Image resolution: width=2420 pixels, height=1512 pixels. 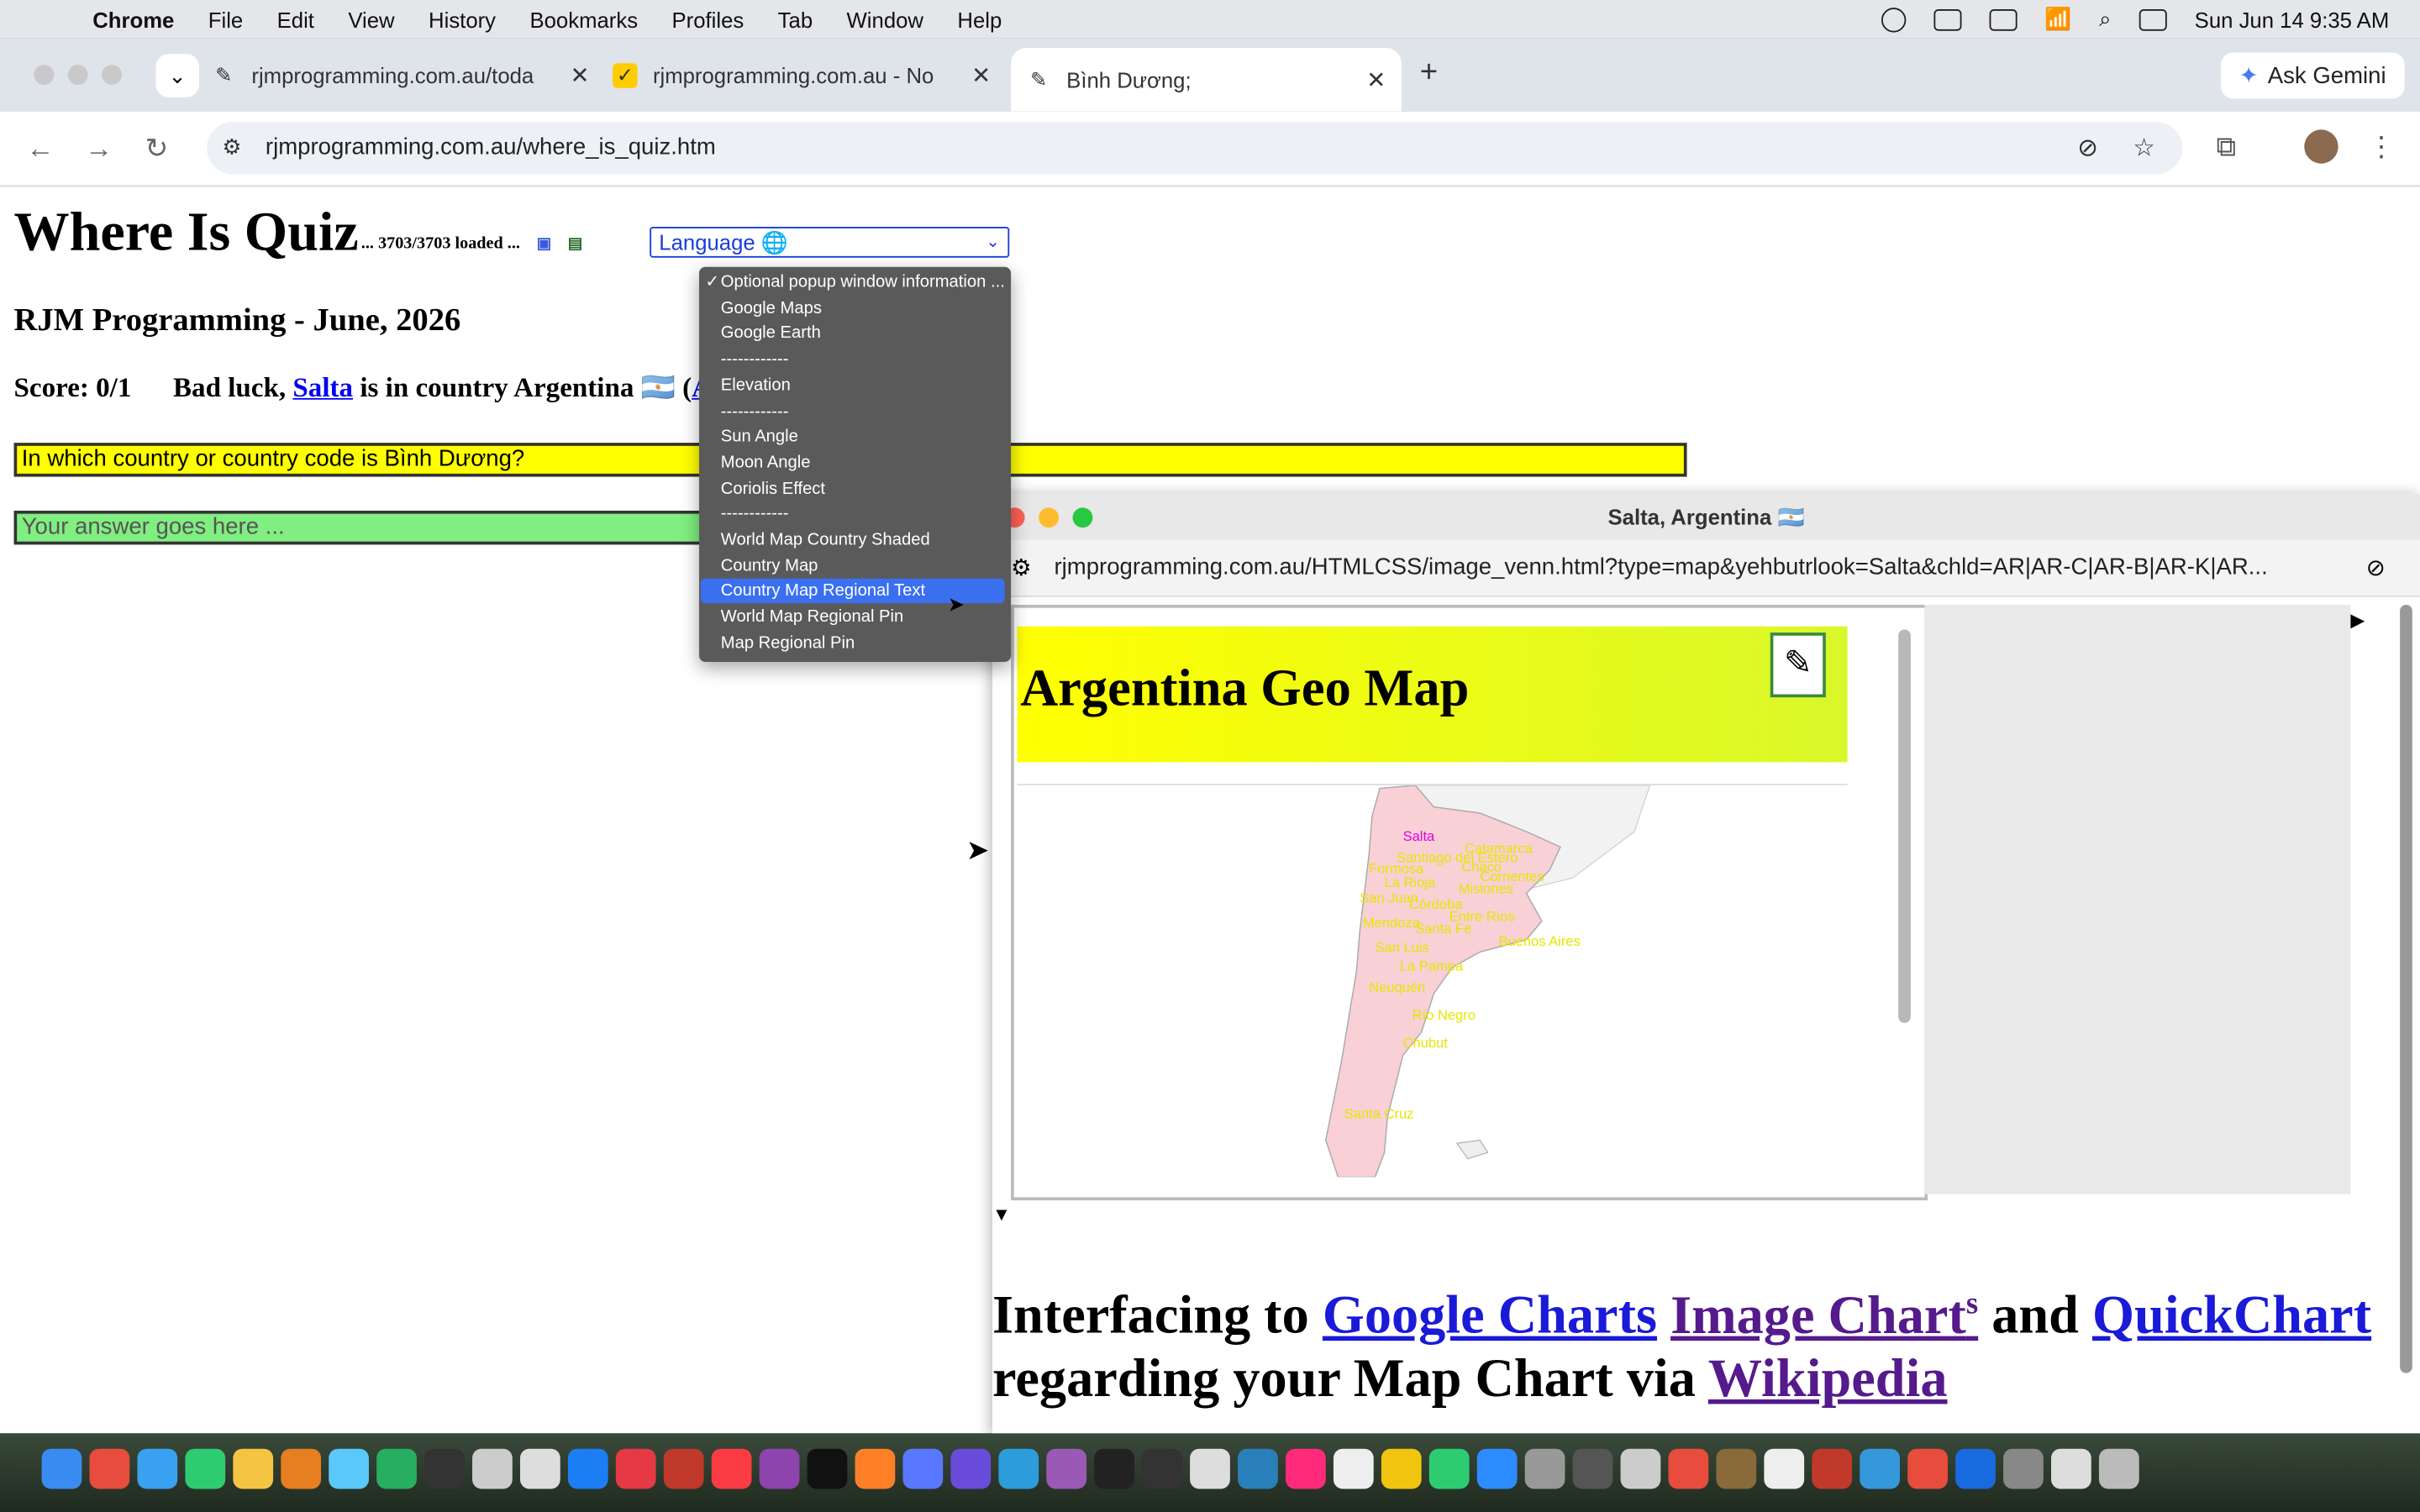 I want to click on clock: Sun Jun 14 9:35 AM, so click(x=2292, y=19).